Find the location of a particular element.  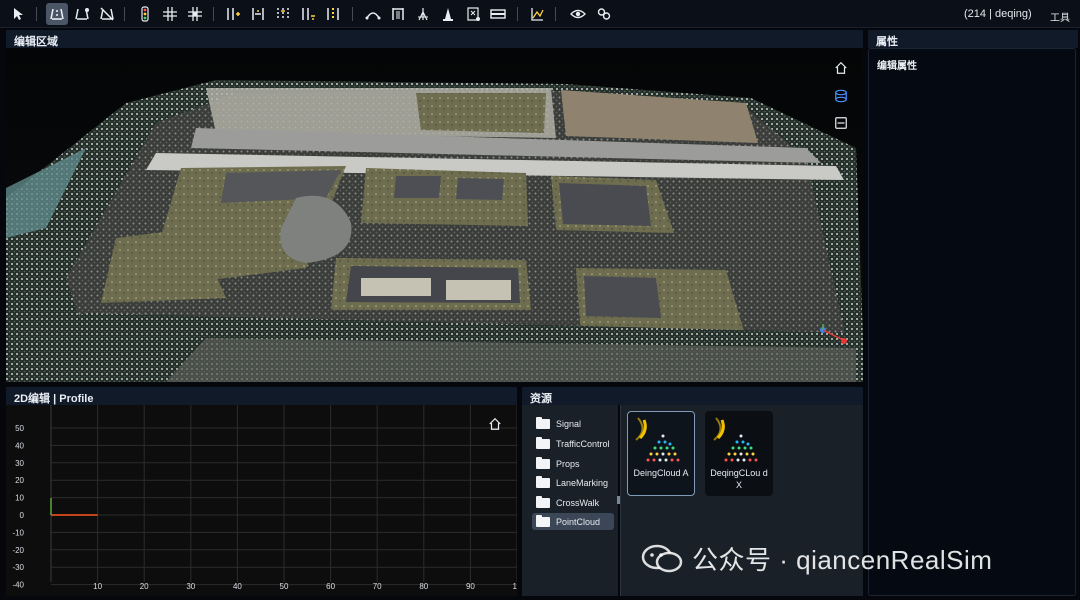

folder-crosswalk: CrossWalk is located at coordinates (573, 502).